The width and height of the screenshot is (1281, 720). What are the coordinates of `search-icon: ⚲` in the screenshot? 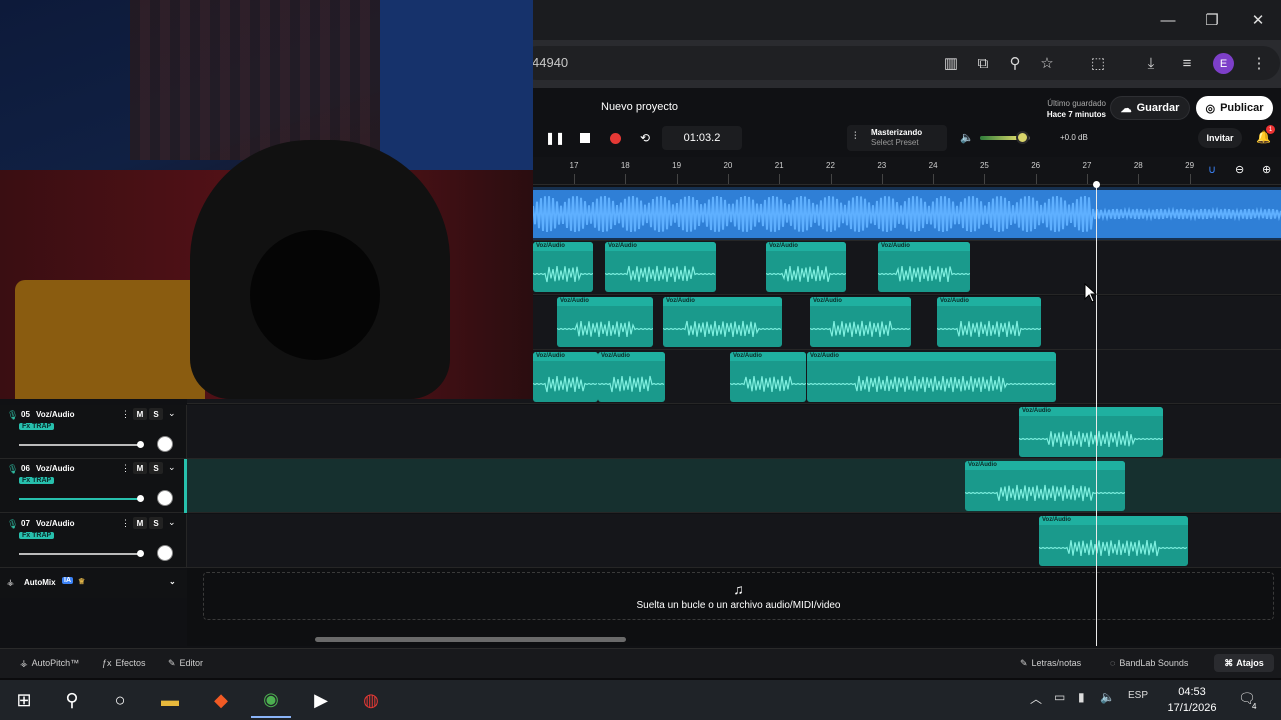 It's located at (72, 700).